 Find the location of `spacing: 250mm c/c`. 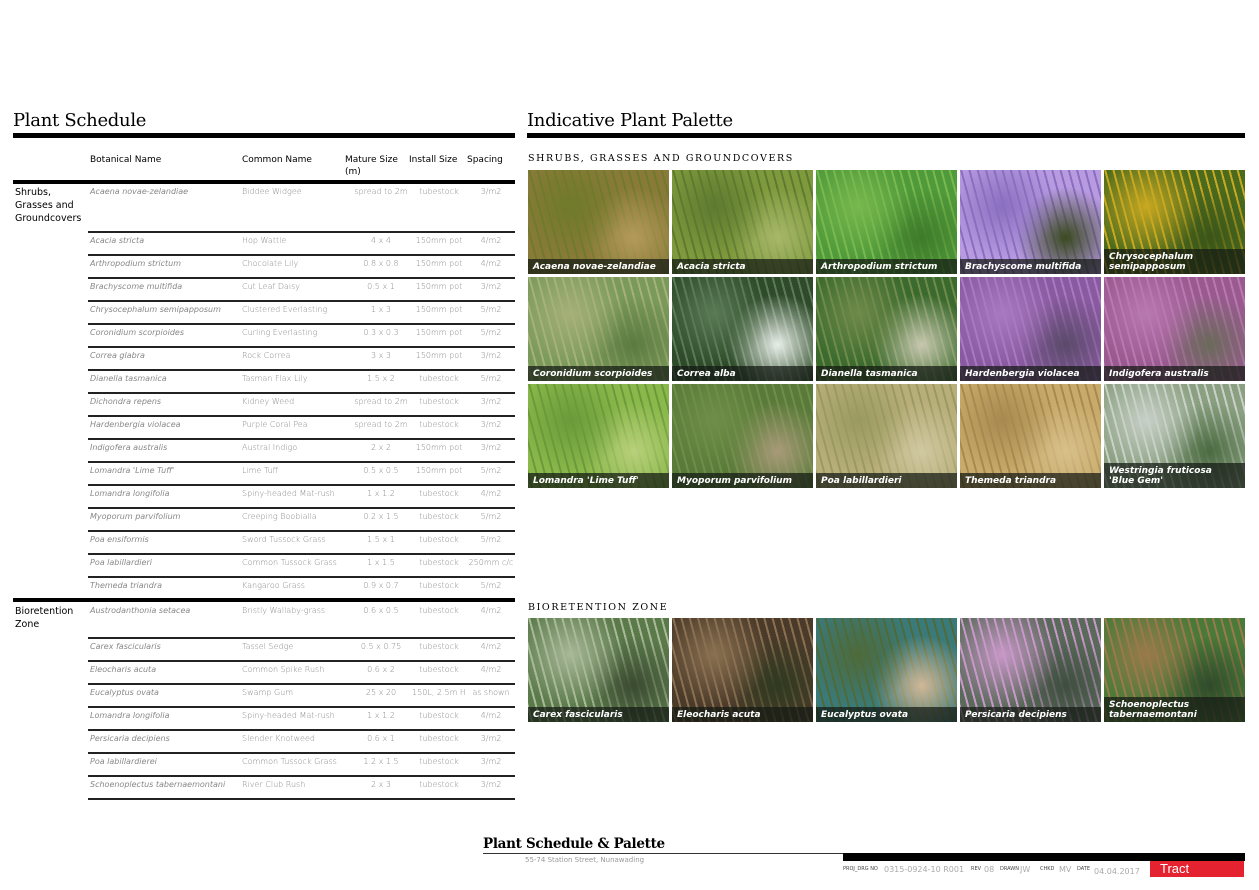

spacing: 250mm c/c is located at coordinates (491, 562).